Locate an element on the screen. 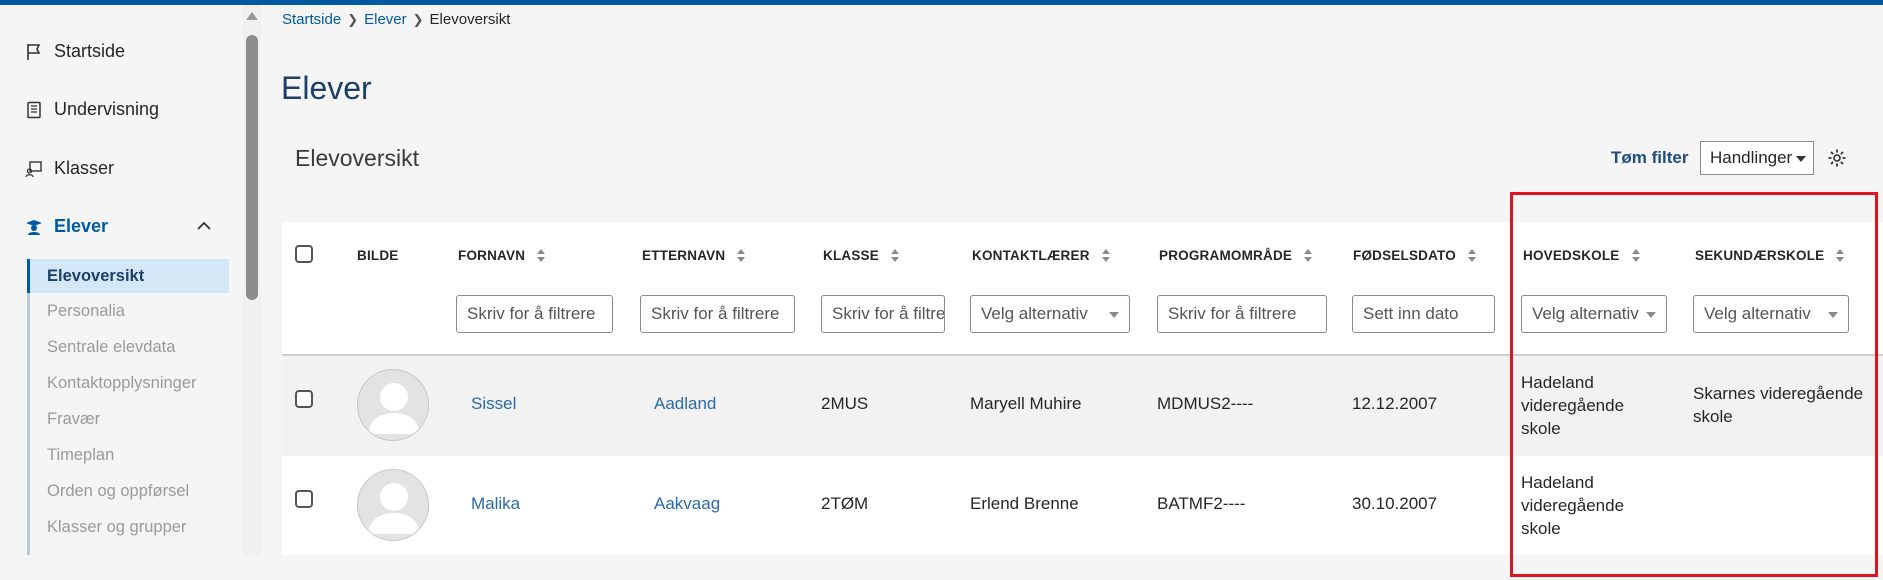  header-label: KLASSE is located at coordinates (851, 255).